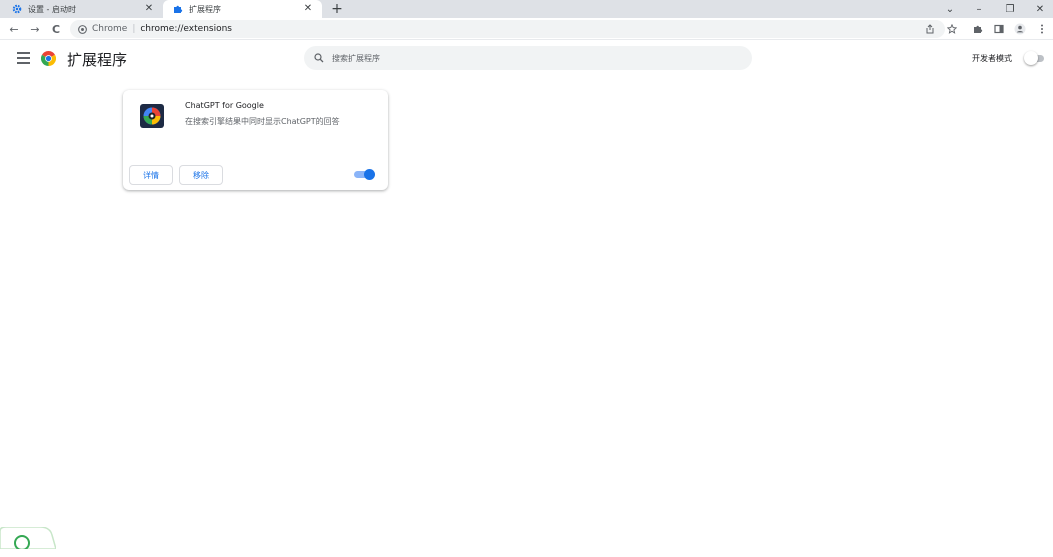 The width and height of the screenshot is (1053, 557). What do you see at coordinates (999, 29) in the screenshot?
I see `side-panel-icon` at bounding box center [999, 29].